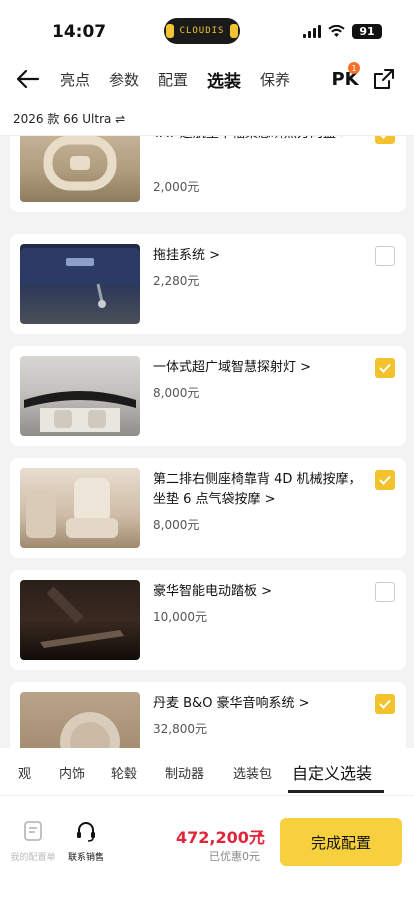 Image resolution: width=414 pixels, height=900 pixels. I want to click on option-title: 拖挂系统 >, so click(260, 256).